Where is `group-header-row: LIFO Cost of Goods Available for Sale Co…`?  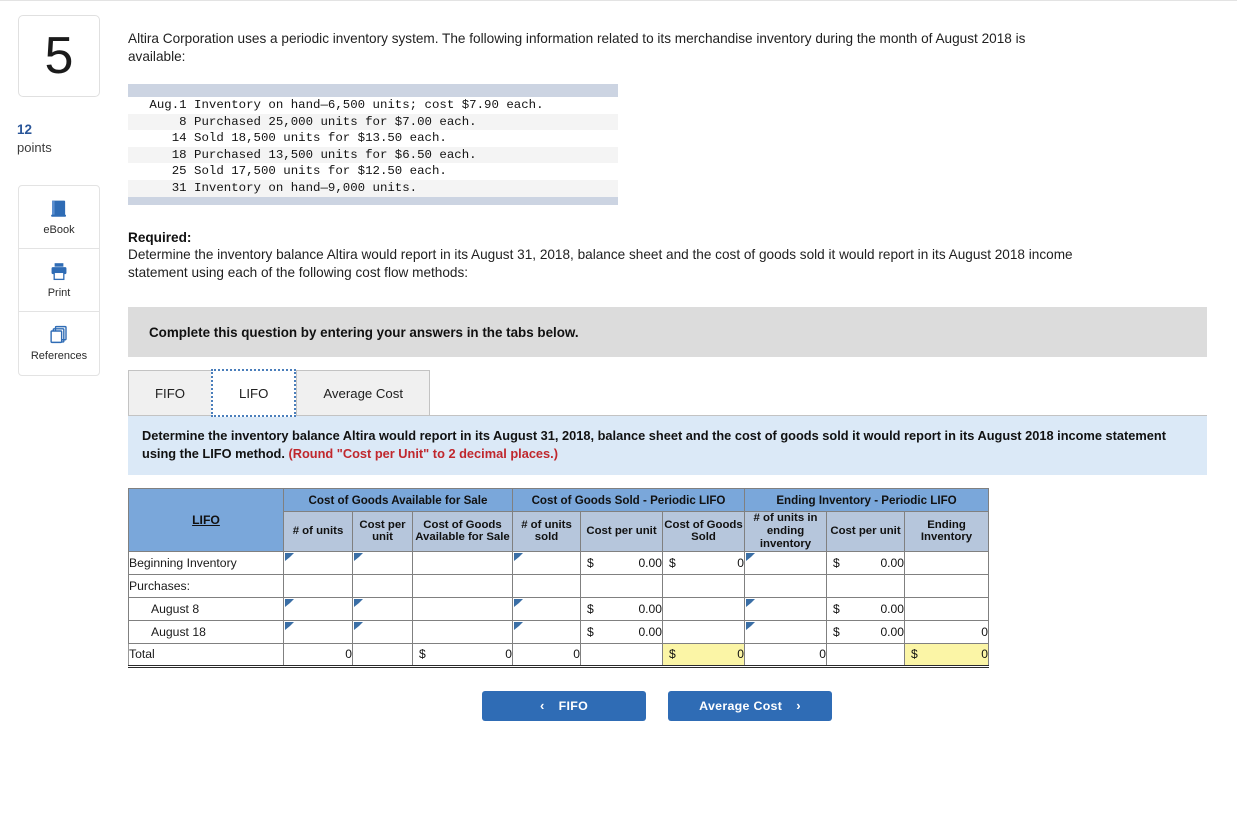 group-header-row: LIFO Cost of Goods Available for Sale Co… is located at coordinates (558, 520).